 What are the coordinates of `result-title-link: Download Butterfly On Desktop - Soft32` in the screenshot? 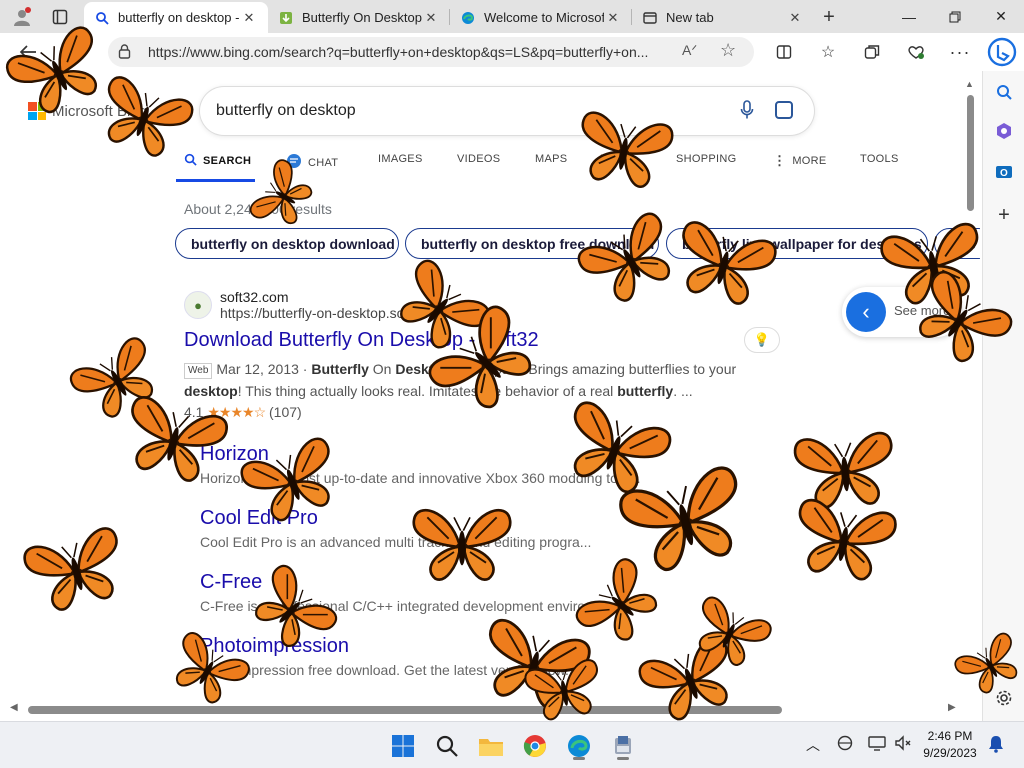 It's located at (484, 340).